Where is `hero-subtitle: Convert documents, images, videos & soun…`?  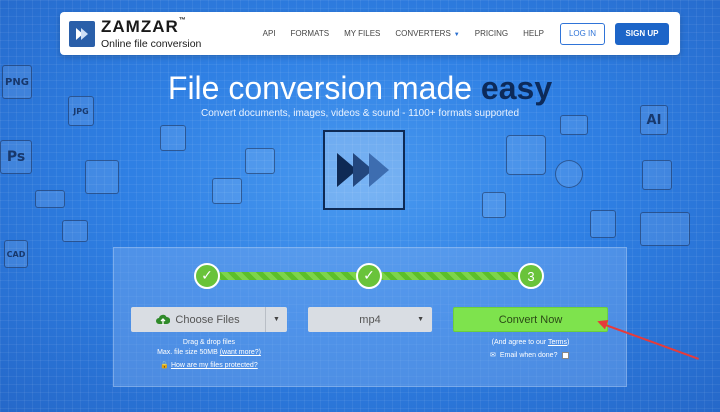
hero-subtitle: Convert documents, images, videos & soun… is located at coordinates (360, 113).